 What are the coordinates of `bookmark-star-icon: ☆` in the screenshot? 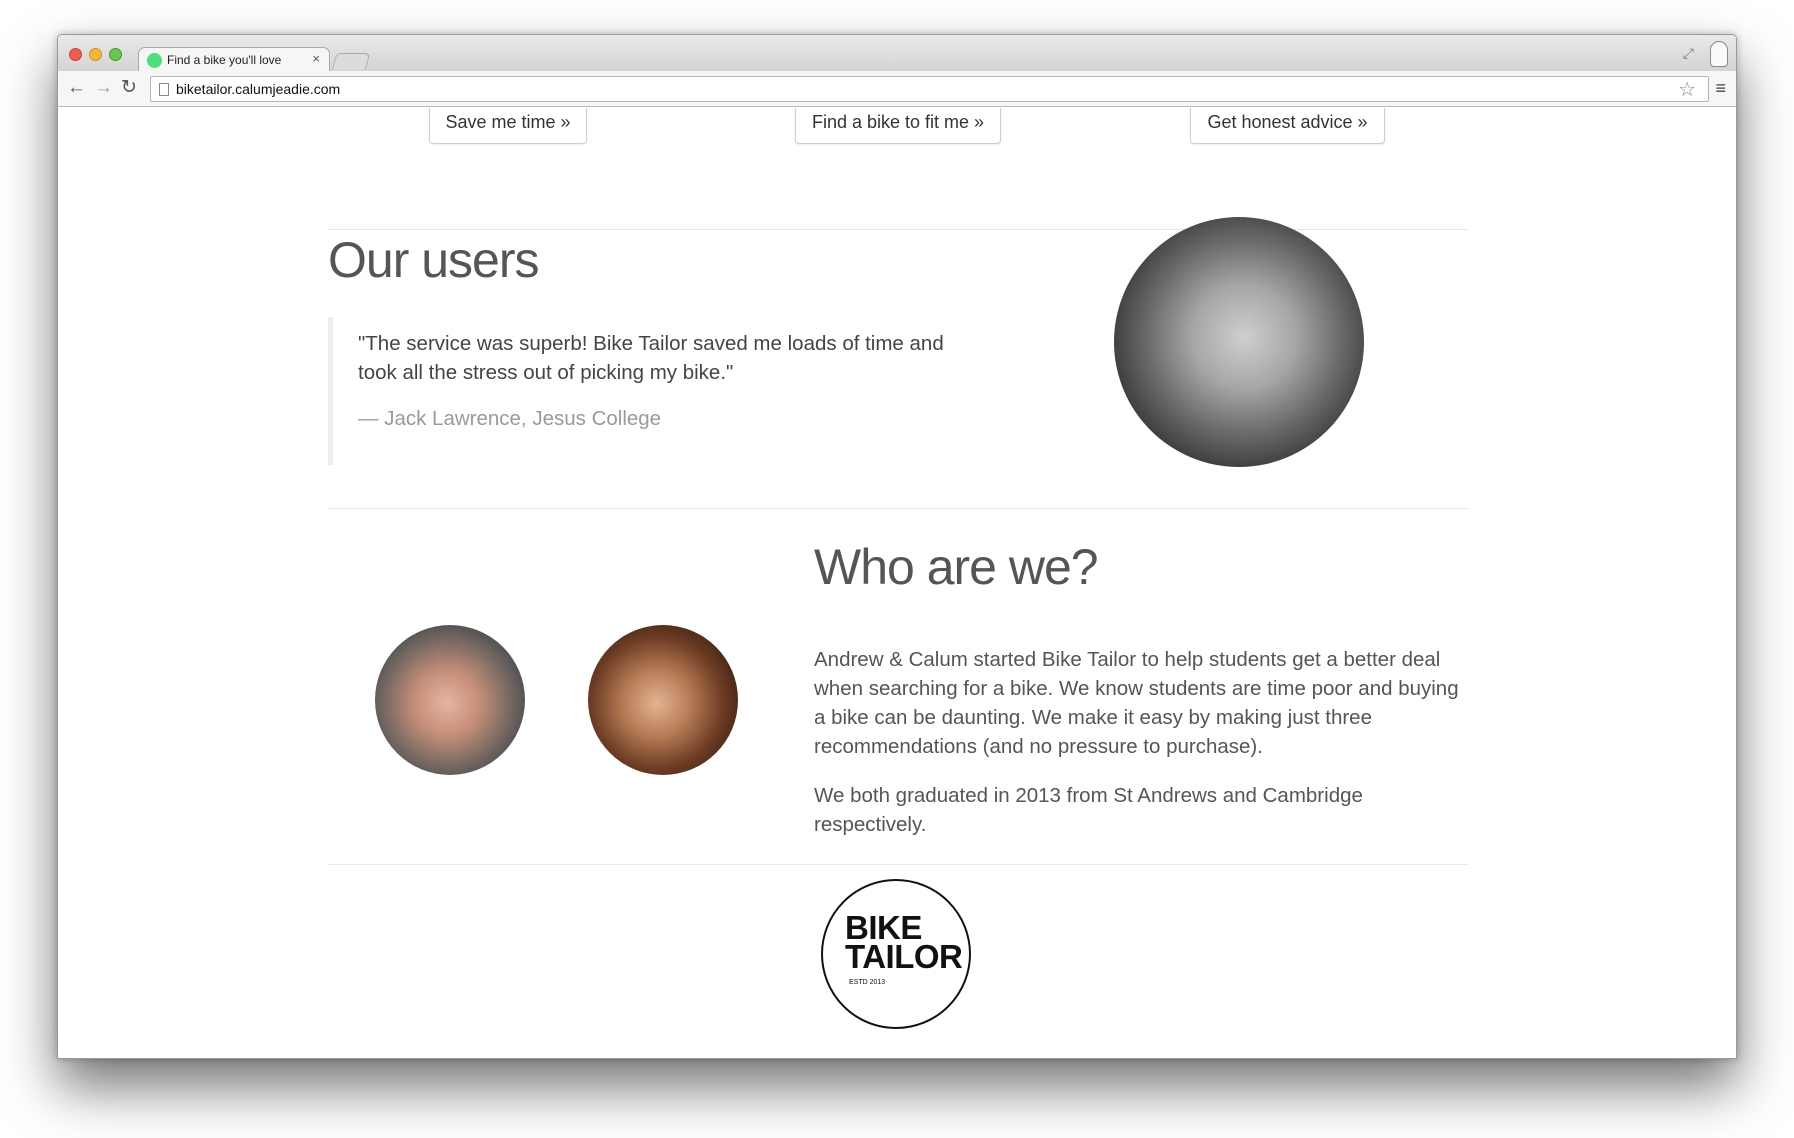 It's located at (1687, 89).